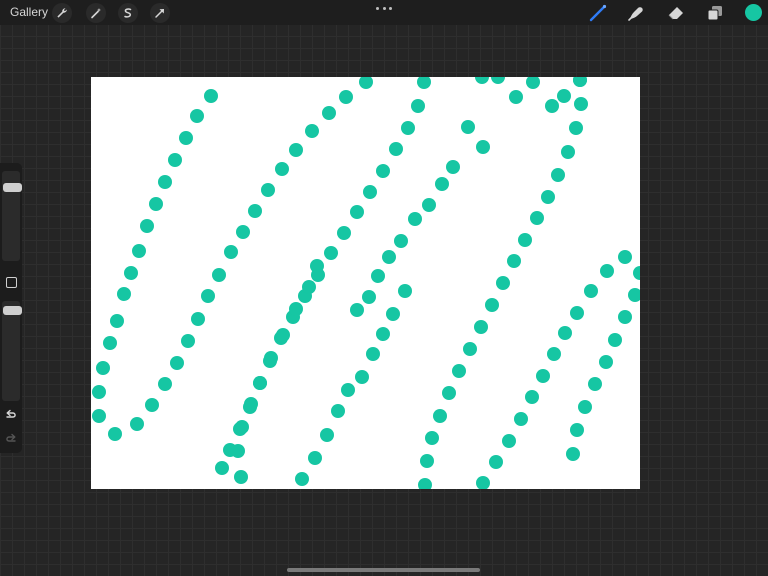 Image resolution: width=768 pixels, height=576 pixels. What do you see at coordinates (598, 13) in the screenshot?
I see `brush-button` at bounding box center [598, 13].